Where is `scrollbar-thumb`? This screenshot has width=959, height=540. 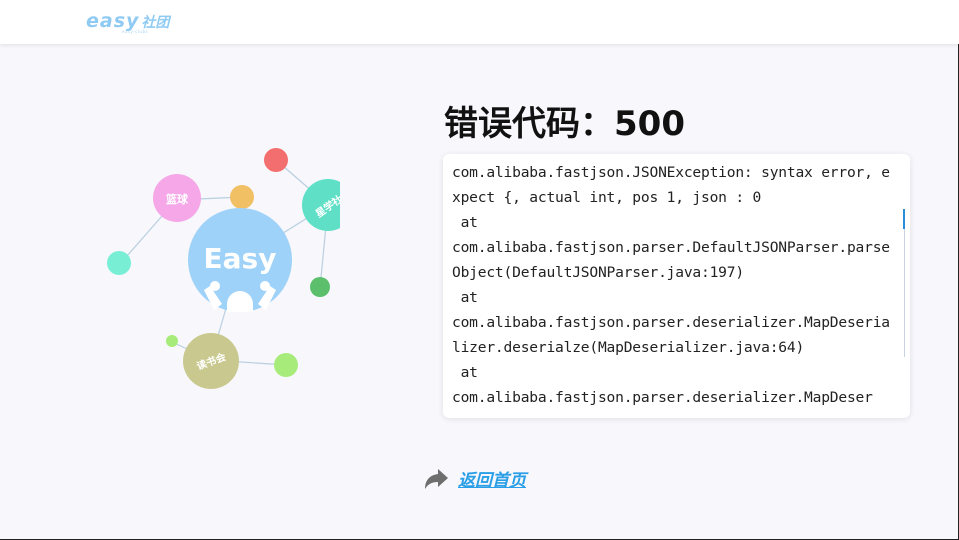
scrollbar-thumb is located at coordinates (904, 219).